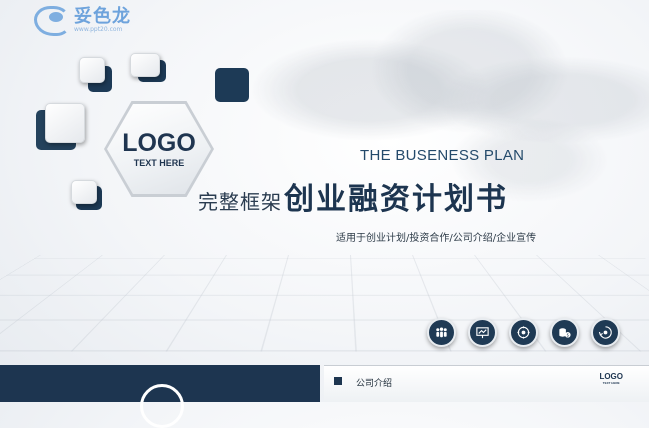 The height and width of the screenshot is (428, 649). I want to click on subtitle: 适用于创业计划/投资合作/公司介绍/企业宣传, so click(436, 238).